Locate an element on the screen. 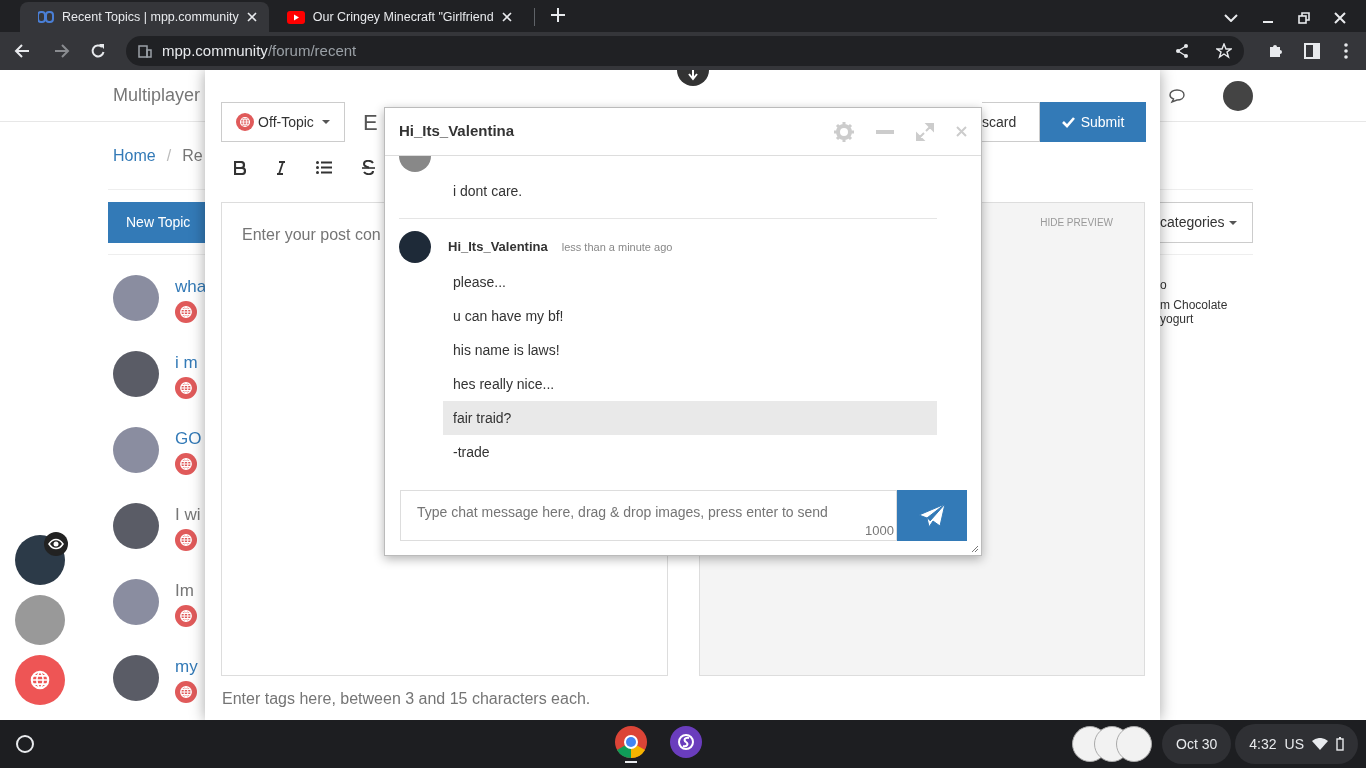 The width and height of the screenshot is (1366, 768). post-excerpt: yogurt is located at coordinates (1177, 319).